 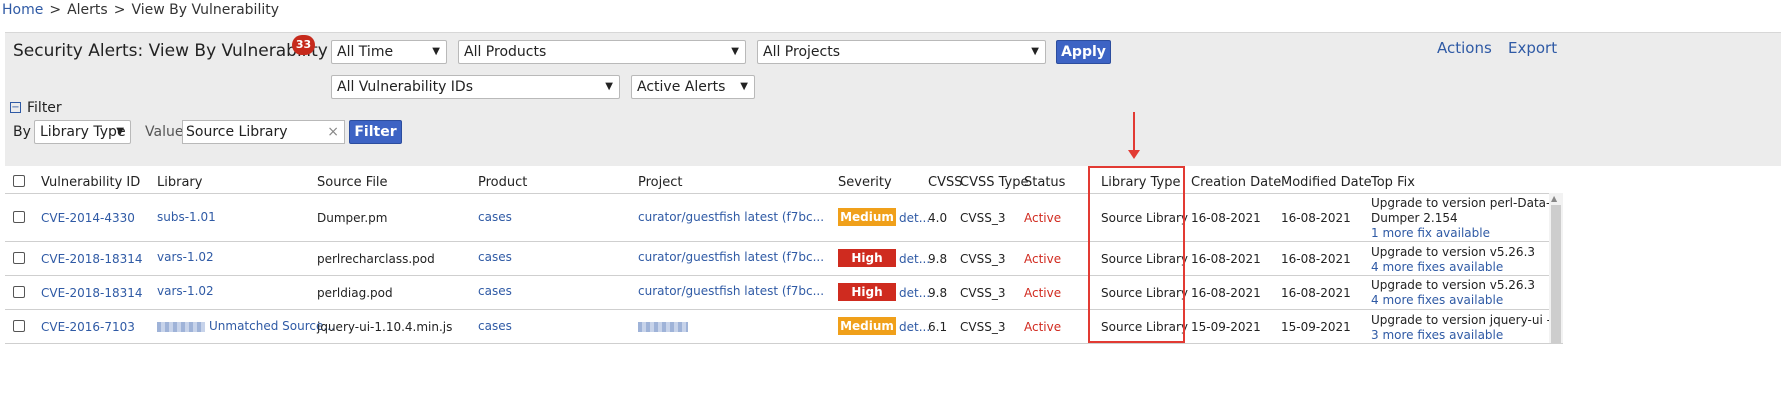 I want to click on alert-status-value: Active Alerts, so click(x=681, y=87).